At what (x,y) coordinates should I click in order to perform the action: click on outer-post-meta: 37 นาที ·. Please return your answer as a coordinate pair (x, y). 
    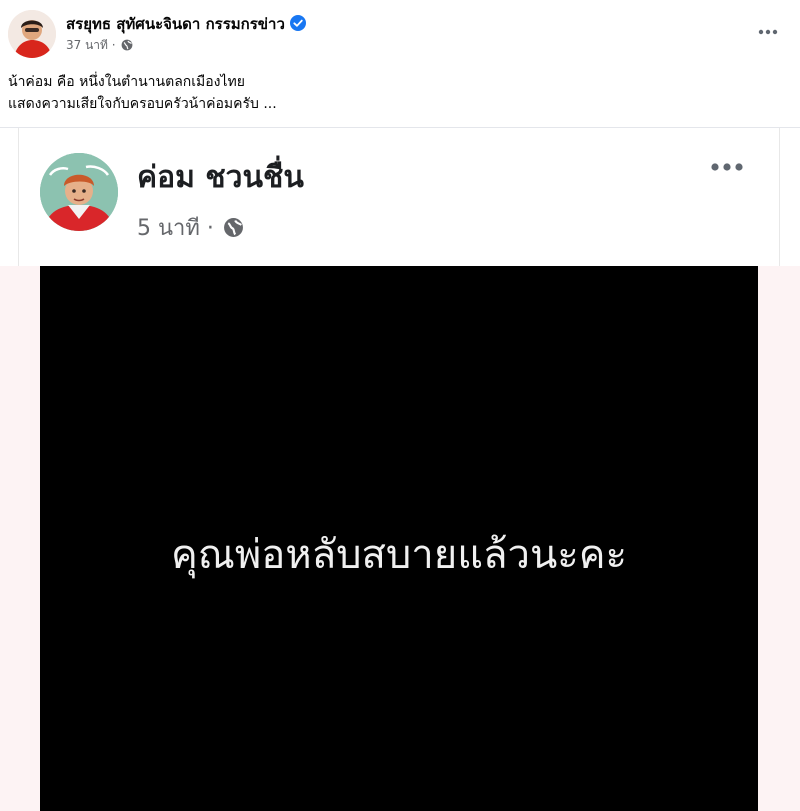
    Looking at the image, I should click on (99, 45).